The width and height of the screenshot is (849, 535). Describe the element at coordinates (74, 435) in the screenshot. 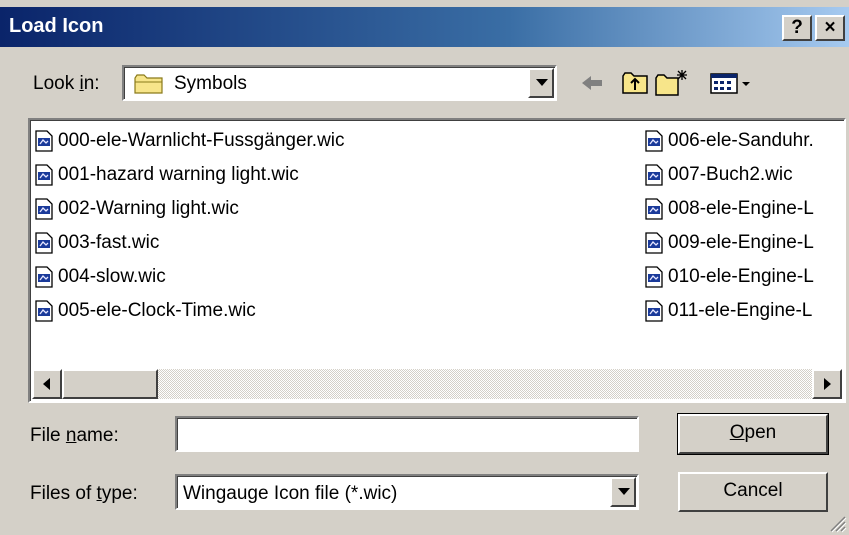

I see `file-name-label: File name:` at that location.